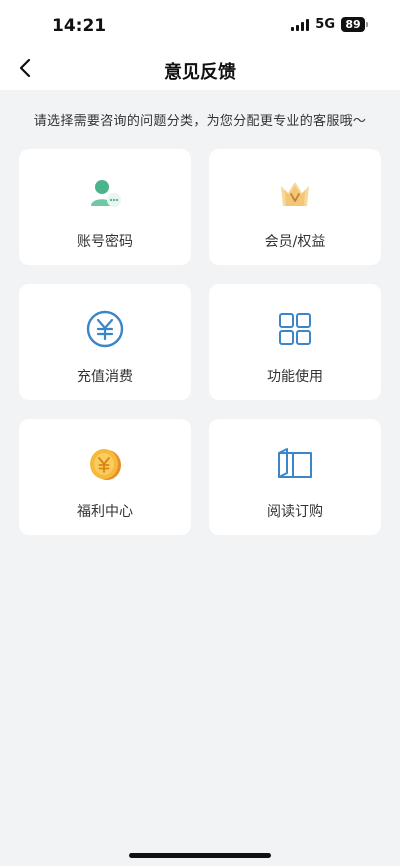 Image resolution: width=400 pixels, height=866 pixels. I want to click on category-card-benefits: 福利中心, so click(105, 477).